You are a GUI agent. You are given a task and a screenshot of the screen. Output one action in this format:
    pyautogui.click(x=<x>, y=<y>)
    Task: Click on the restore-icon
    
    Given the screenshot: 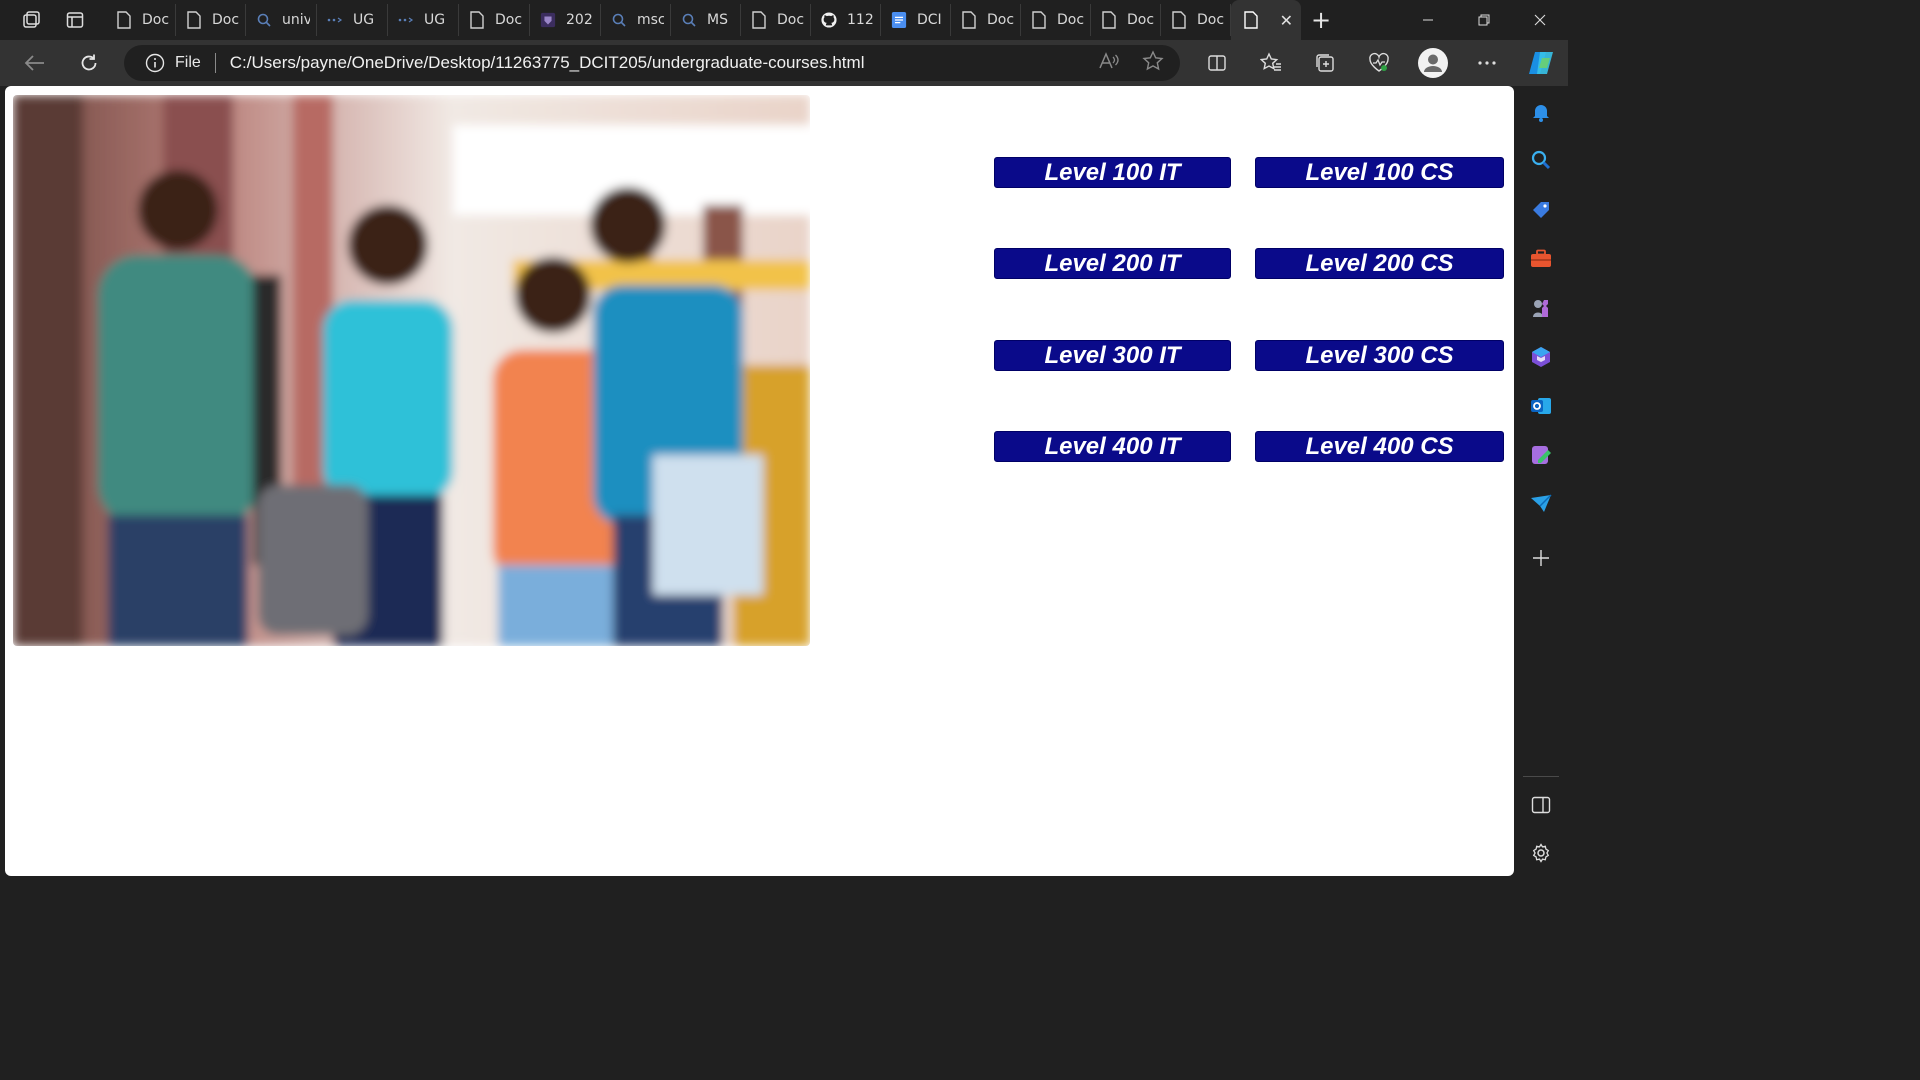 What is the action you would take?
    pyautogui.click(x=1484, y=20)
    